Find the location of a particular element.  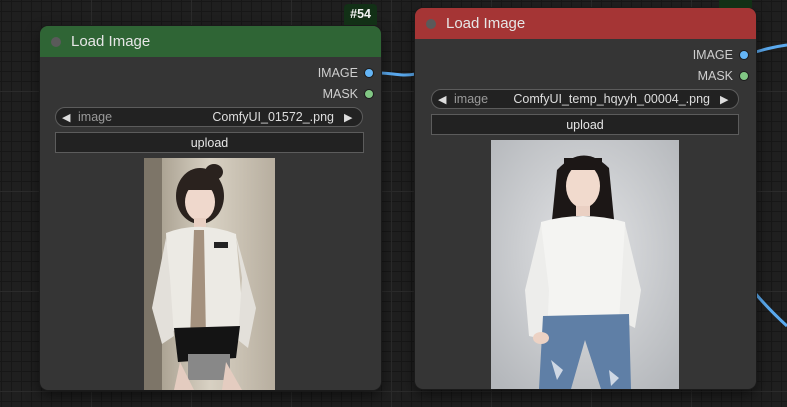

combo-value: ComfyUI_01572_.png is located at coordinates (273, 117).